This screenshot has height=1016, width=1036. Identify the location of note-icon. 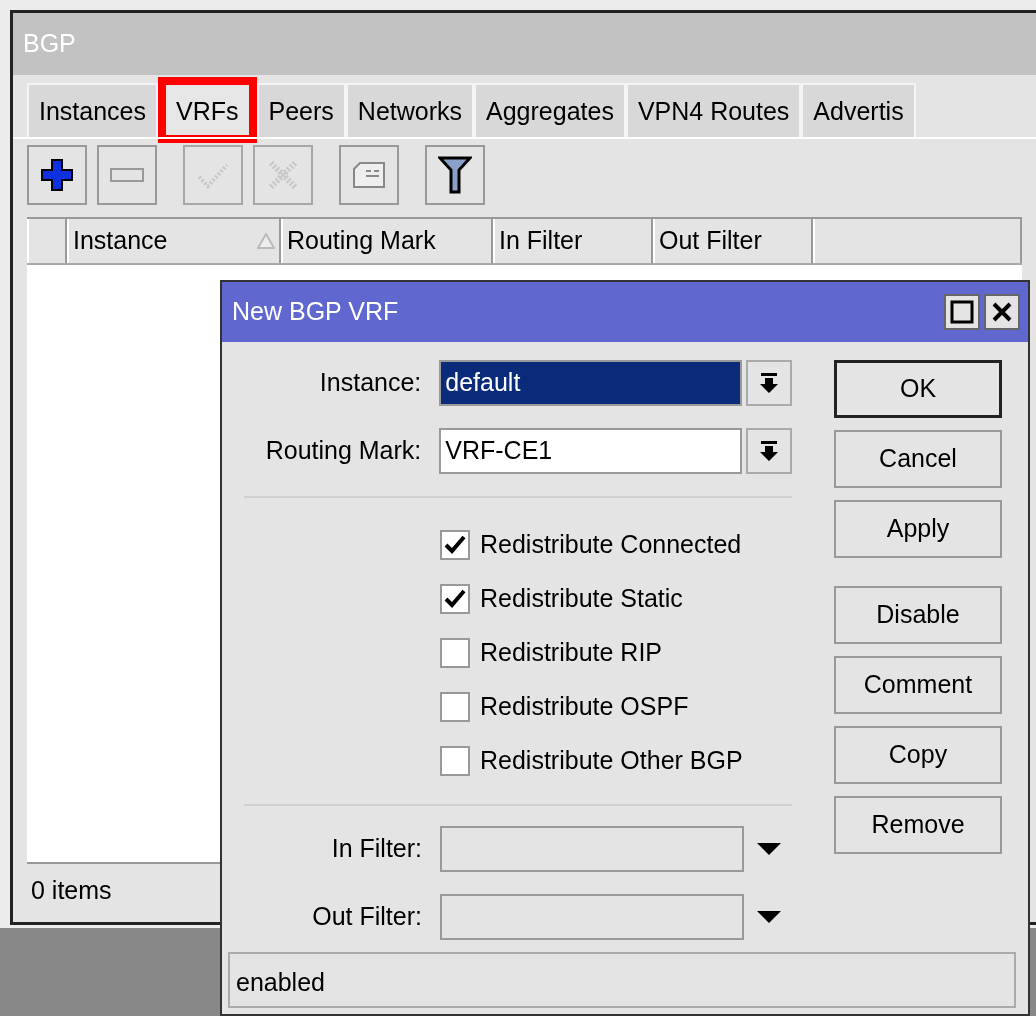
(369, 175).